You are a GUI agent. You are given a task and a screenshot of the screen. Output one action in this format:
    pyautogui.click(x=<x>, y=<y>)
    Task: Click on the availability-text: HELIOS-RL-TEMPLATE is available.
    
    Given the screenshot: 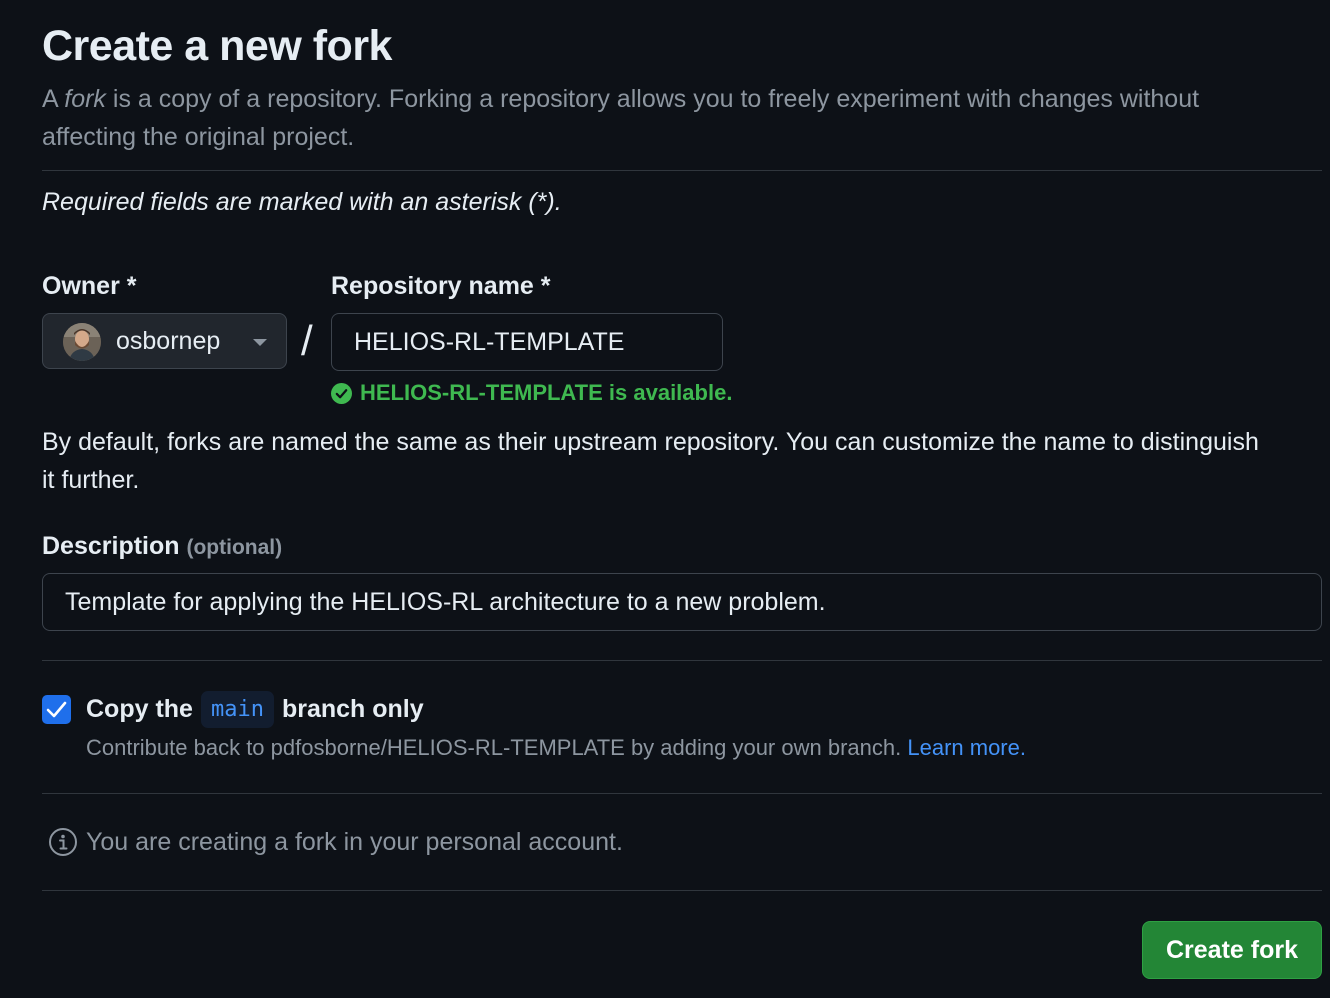 What is the action you would take?
    pyautogui.click(x=546, y=392)
    